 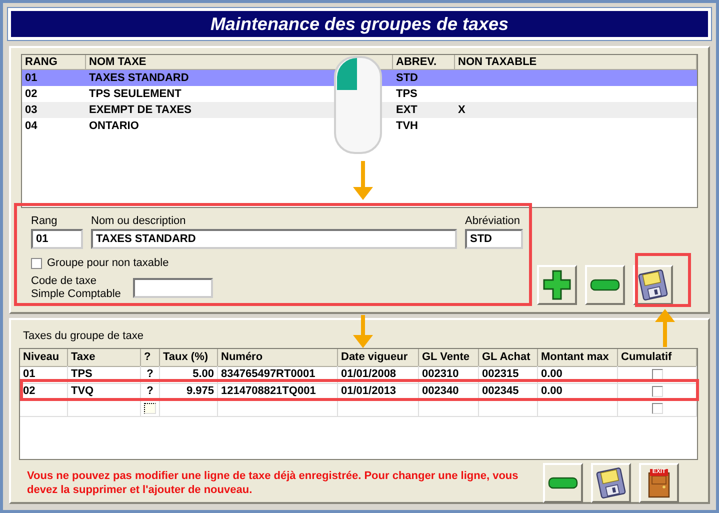 I want to click on input-field: STD, so click(x=494, y=239).